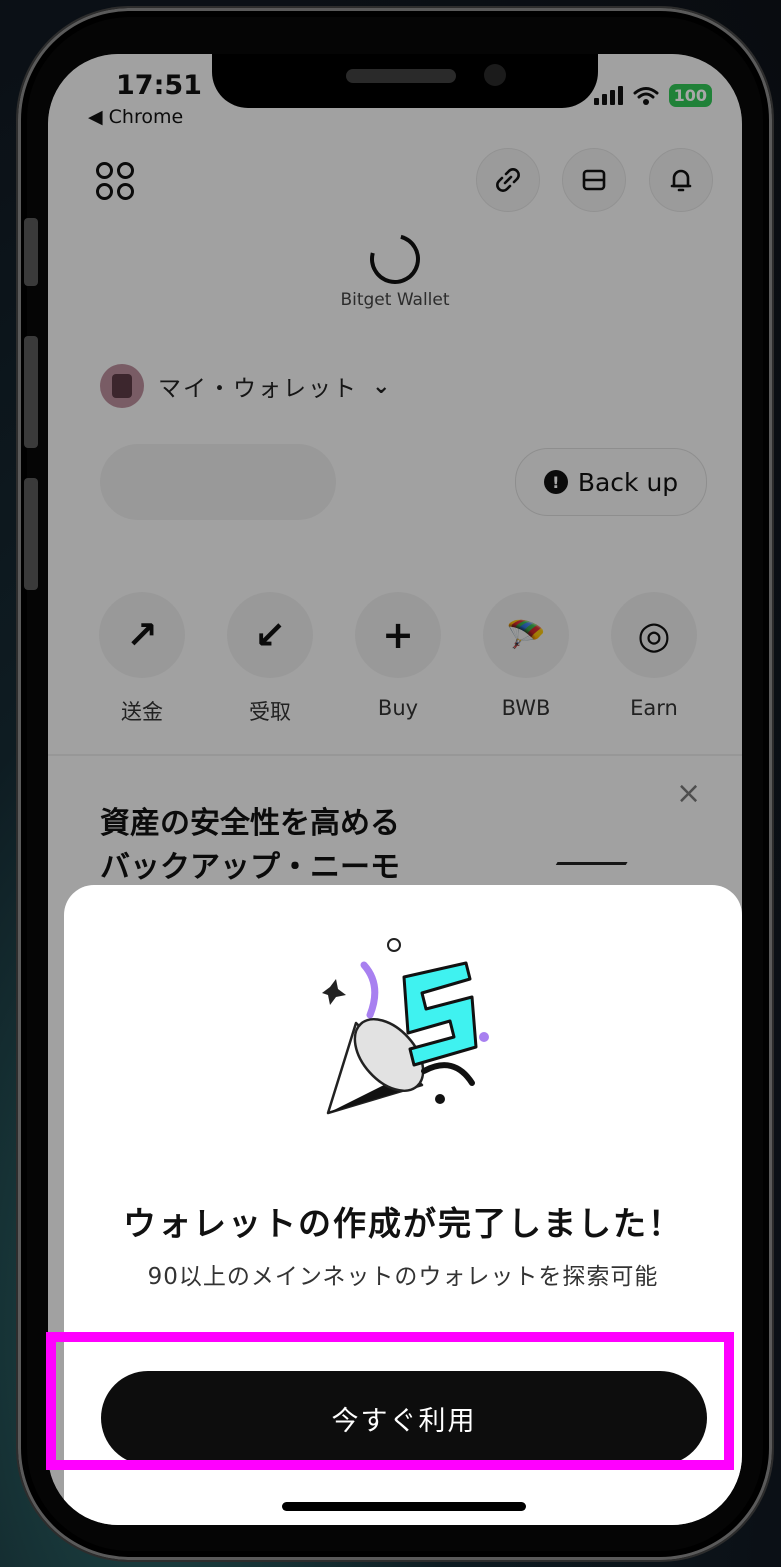 The height and width of the screenshot is (1567, 781). I want to click on camera-notch, so click(405, 81).